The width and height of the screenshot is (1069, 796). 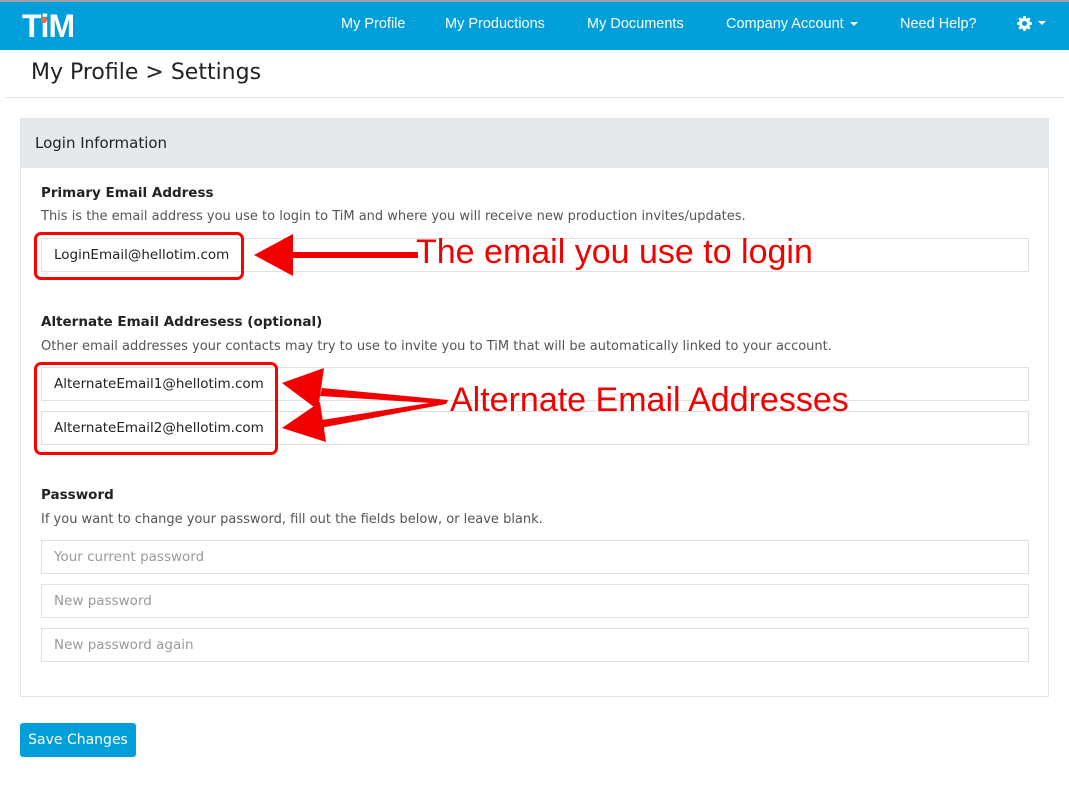 What do you see at coordinates (614, 252) in the screenshot?
I see `annotation-login-email: The email you use to login` at bounding box center [614, 252].